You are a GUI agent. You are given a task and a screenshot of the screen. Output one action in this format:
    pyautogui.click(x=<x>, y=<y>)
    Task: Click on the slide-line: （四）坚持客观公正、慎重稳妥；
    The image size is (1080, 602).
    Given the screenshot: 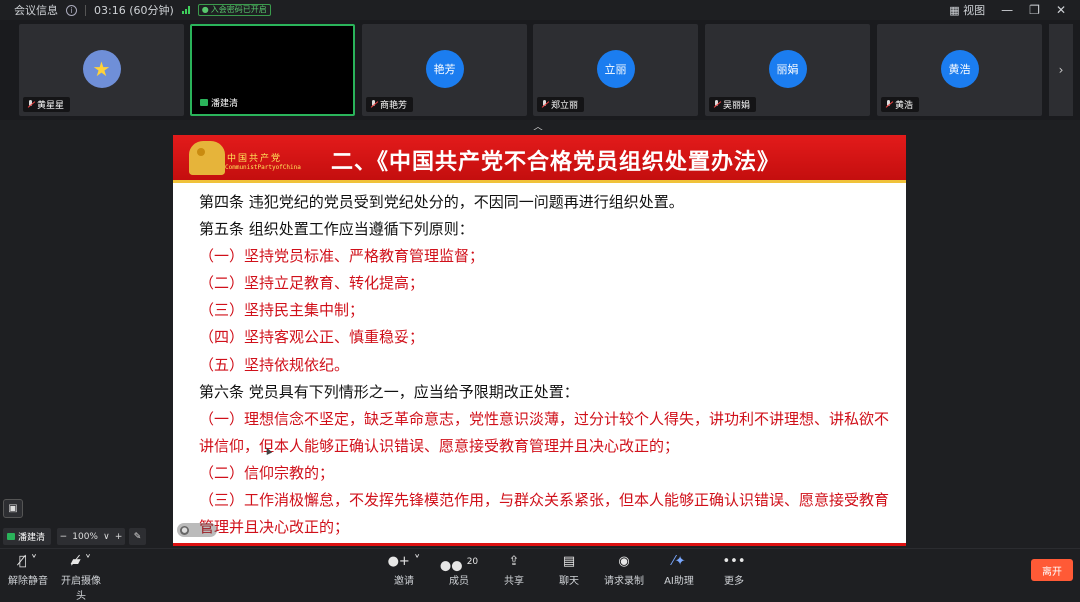 What is the action you would take?
    pyautogui.click(x=312, y=337)
    